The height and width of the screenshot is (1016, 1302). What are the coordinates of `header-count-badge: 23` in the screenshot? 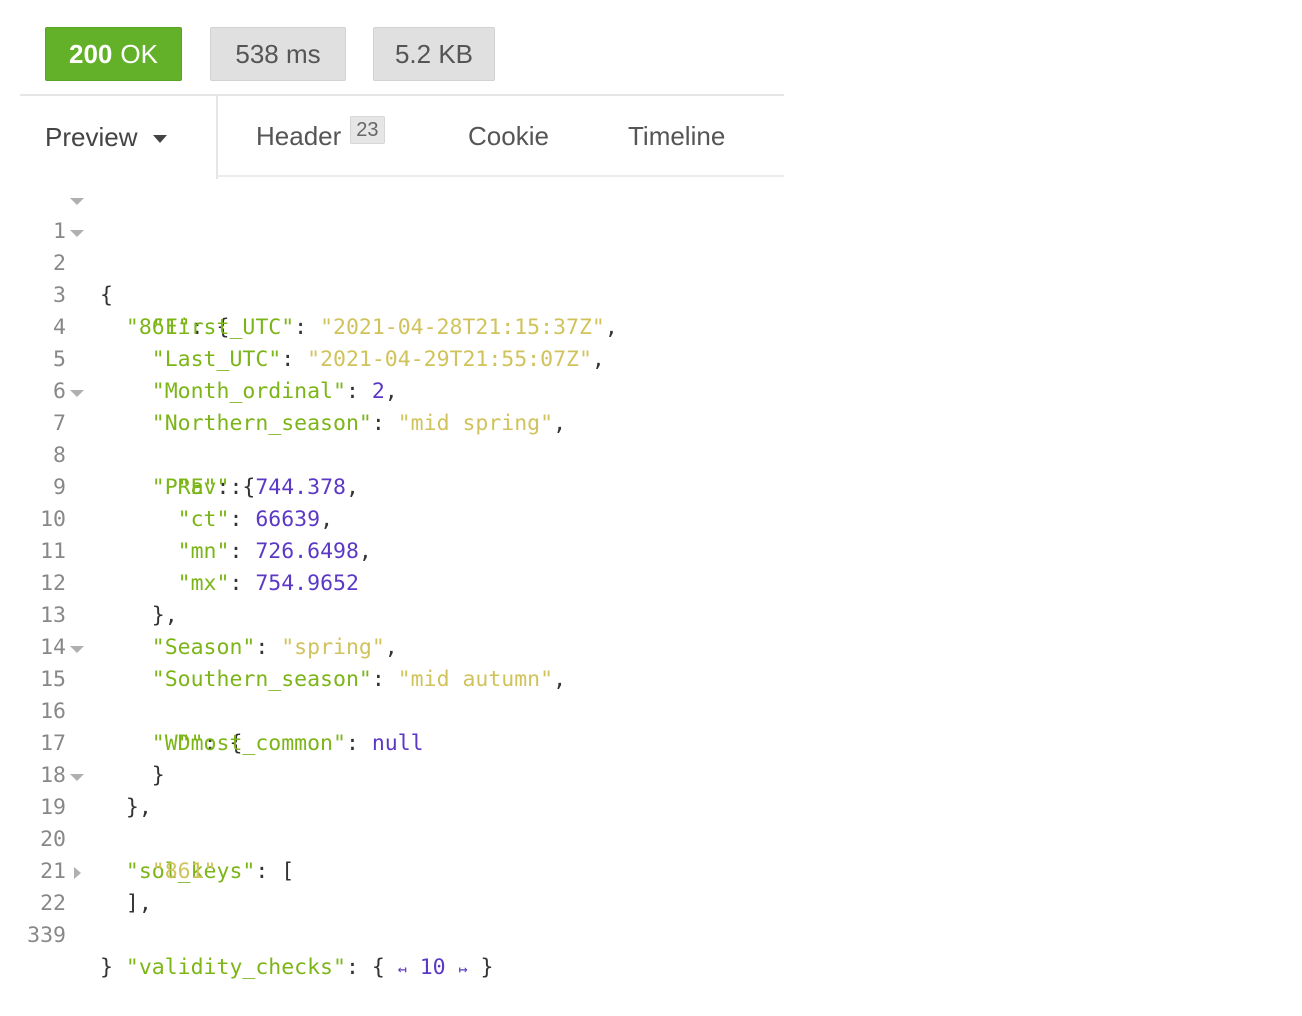 It's located at (367, 129).